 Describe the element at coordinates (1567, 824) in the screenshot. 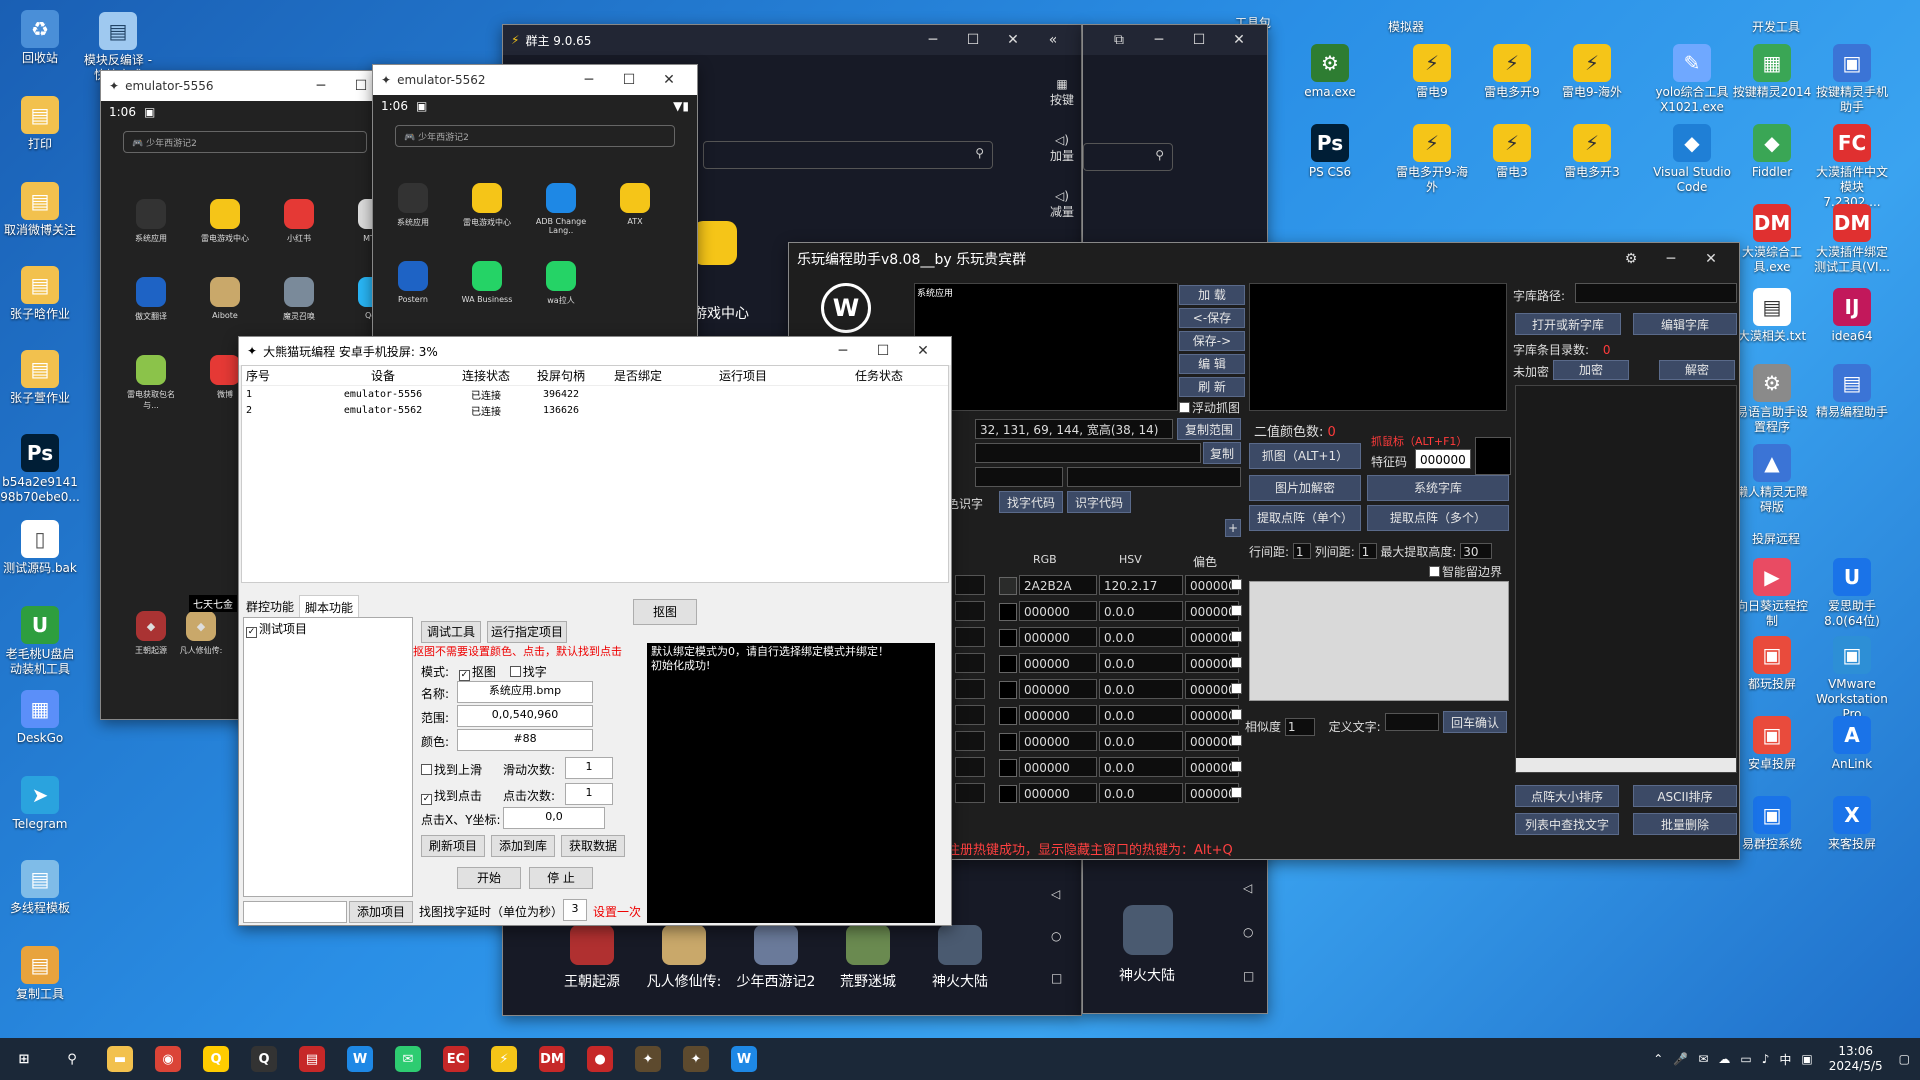

I see `find-in-list-button: 列表中查找文字` at that location.